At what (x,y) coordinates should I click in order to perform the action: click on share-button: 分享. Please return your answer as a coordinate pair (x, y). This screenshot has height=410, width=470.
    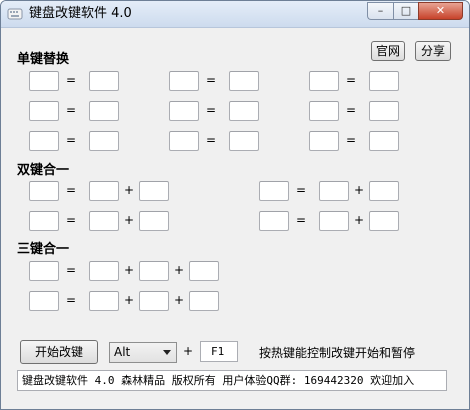
    Looking at the image, I should click on (433, 51).